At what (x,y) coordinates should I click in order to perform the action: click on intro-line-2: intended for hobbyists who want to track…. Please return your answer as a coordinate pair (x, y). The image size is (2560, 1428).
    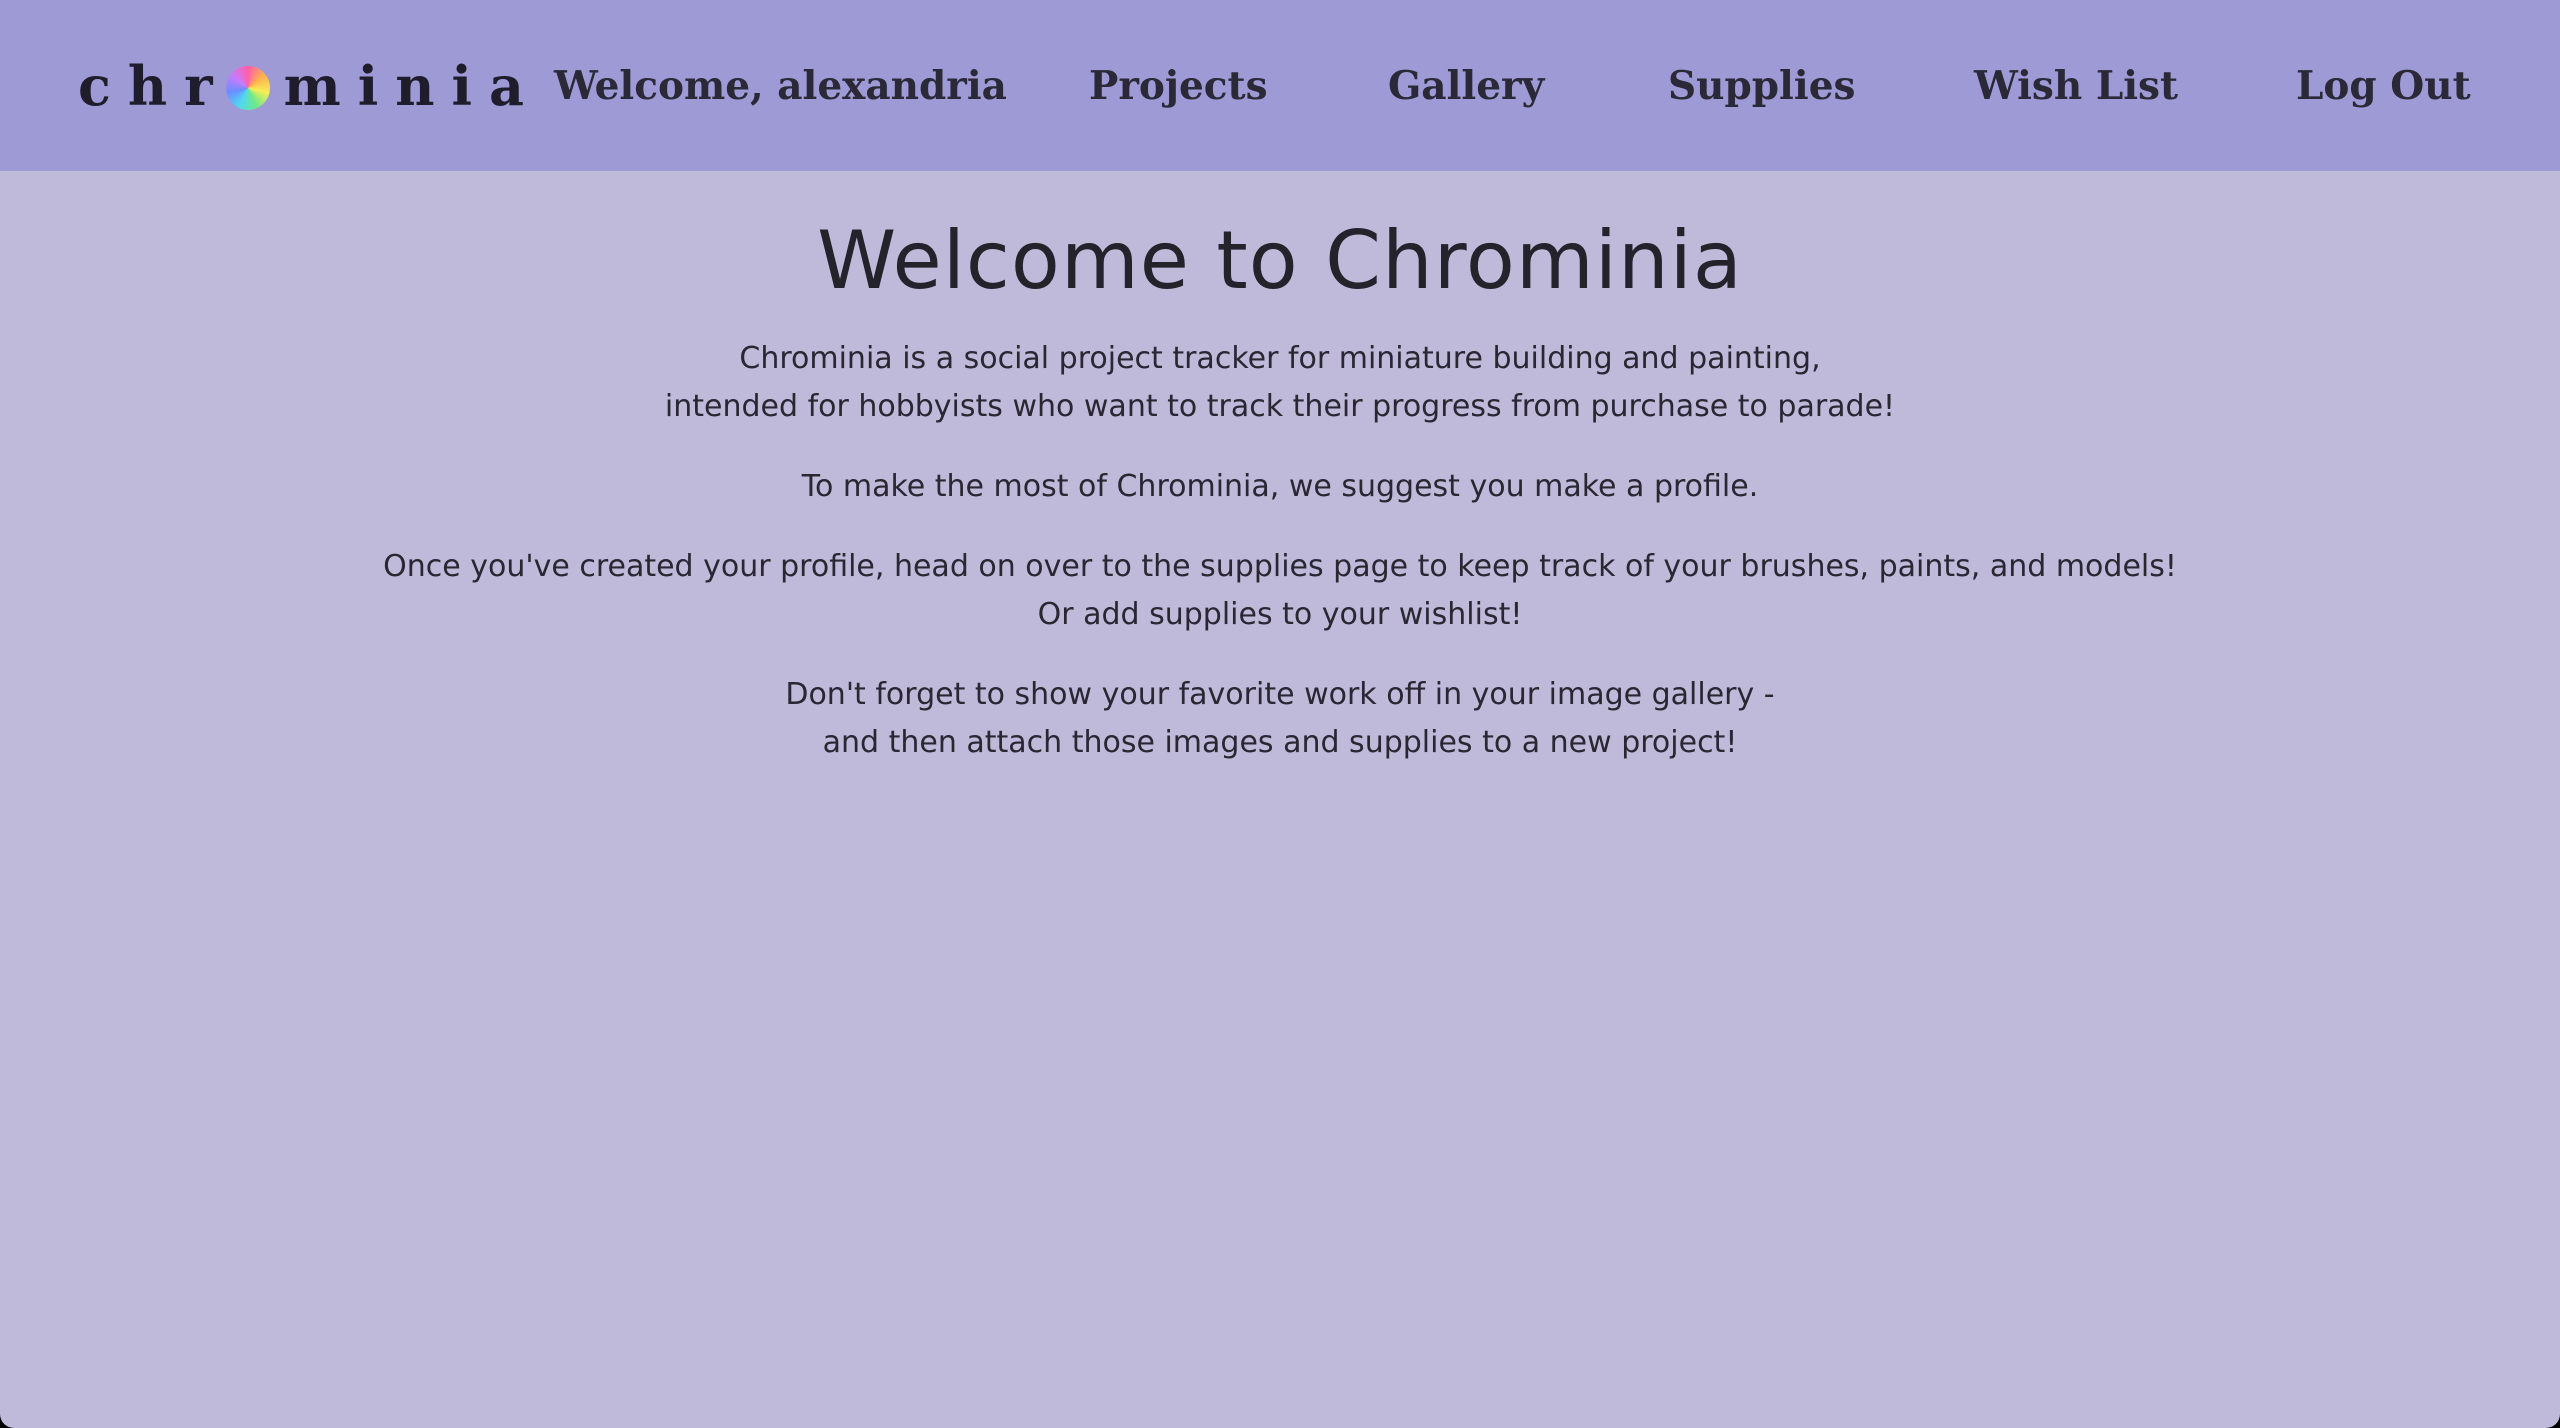
    Looking at the image, I should click on (1280, 406).